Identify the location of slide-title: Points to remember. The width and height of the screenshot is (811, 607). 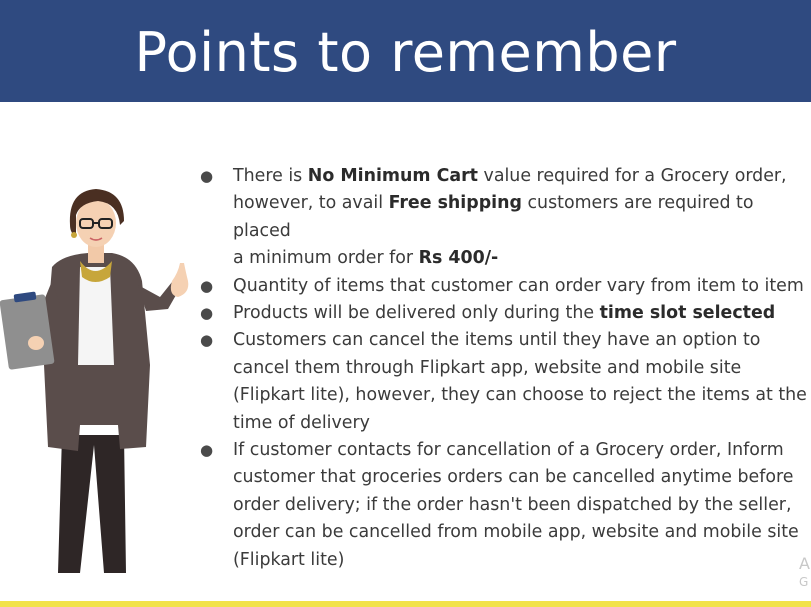
(405, 52).